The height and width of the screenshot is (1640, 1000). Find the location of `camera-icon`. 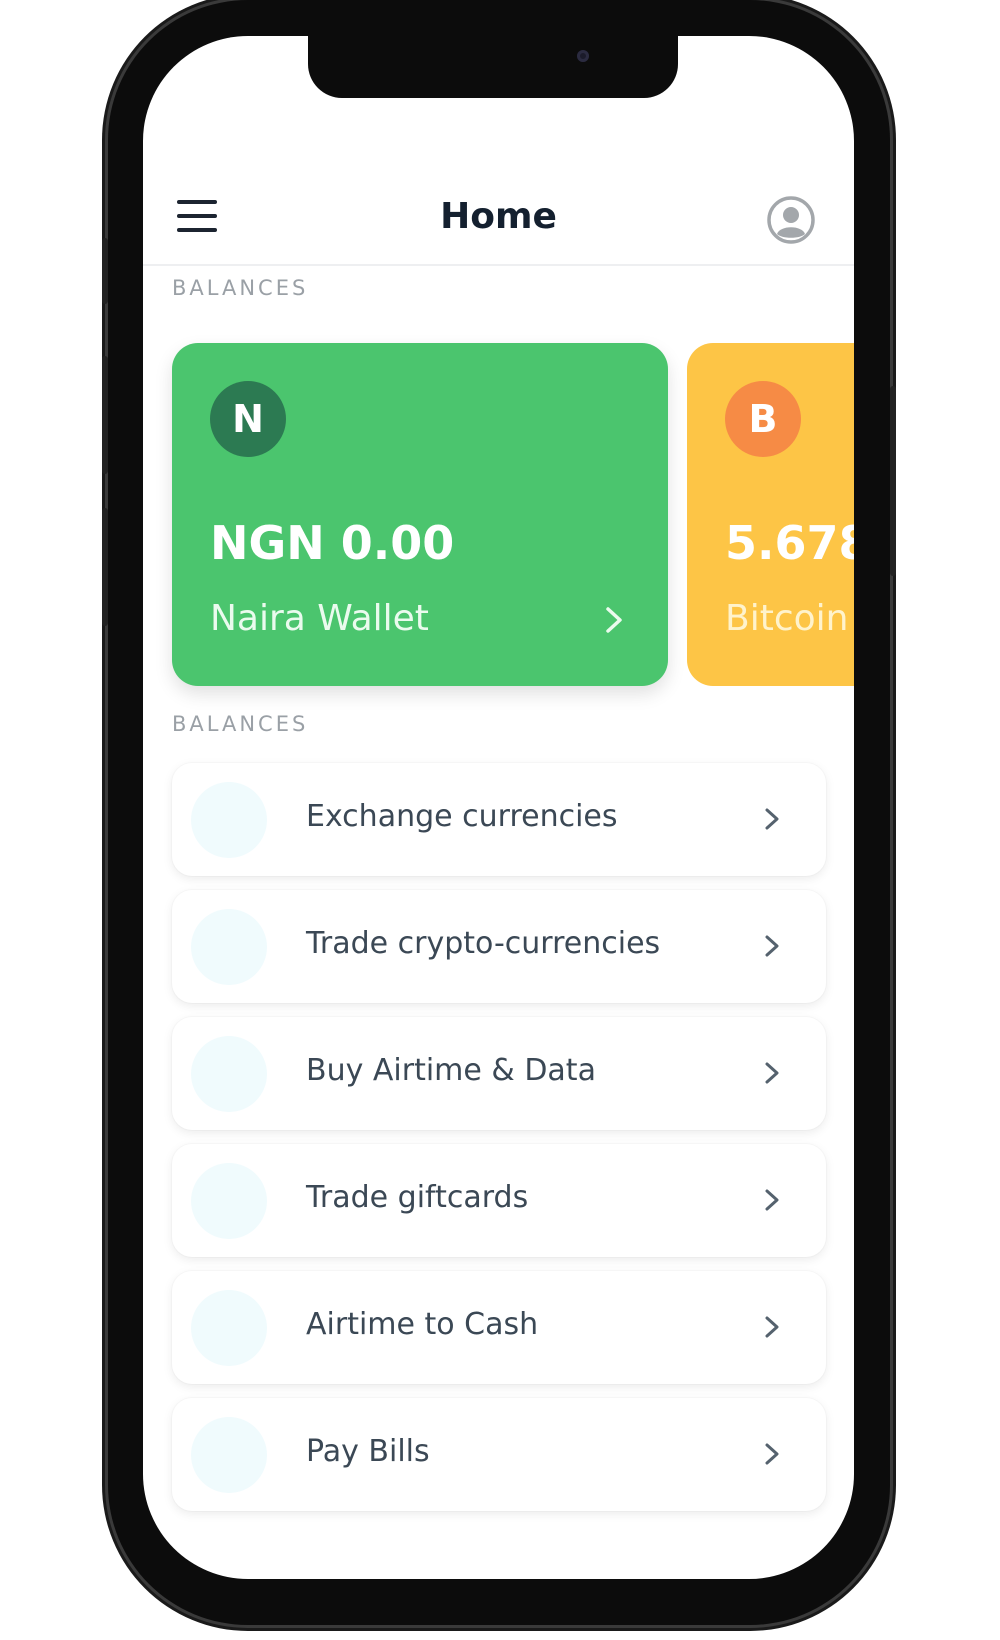

camera-icon is located at coordinates (583, 56).